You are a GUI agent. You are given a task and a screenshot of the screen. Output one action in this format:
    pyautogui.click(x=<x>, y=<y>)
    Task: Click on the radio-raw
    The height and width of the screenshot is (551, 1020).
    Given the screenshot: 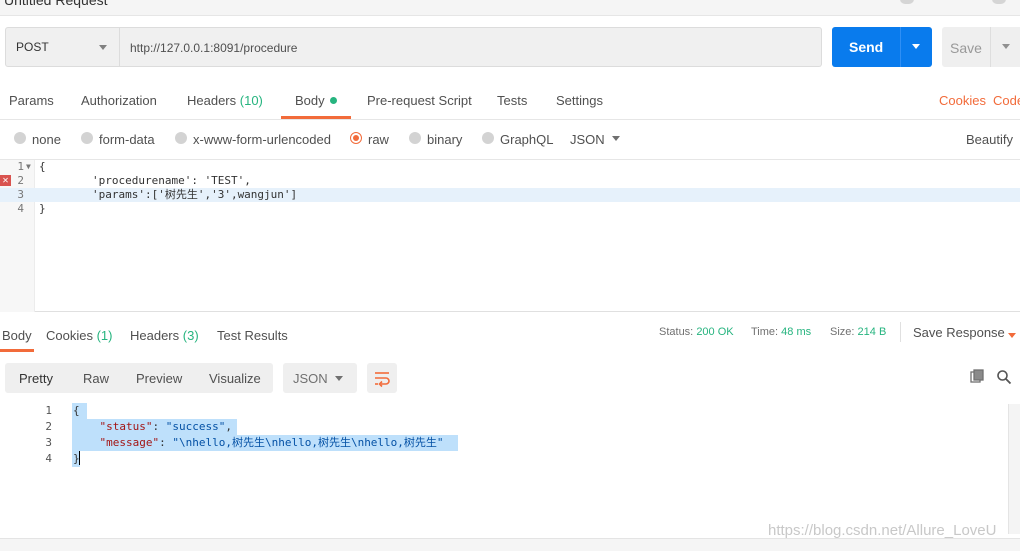 What is the action you would take?
    pyautogui.click(x=356, y=138)
    